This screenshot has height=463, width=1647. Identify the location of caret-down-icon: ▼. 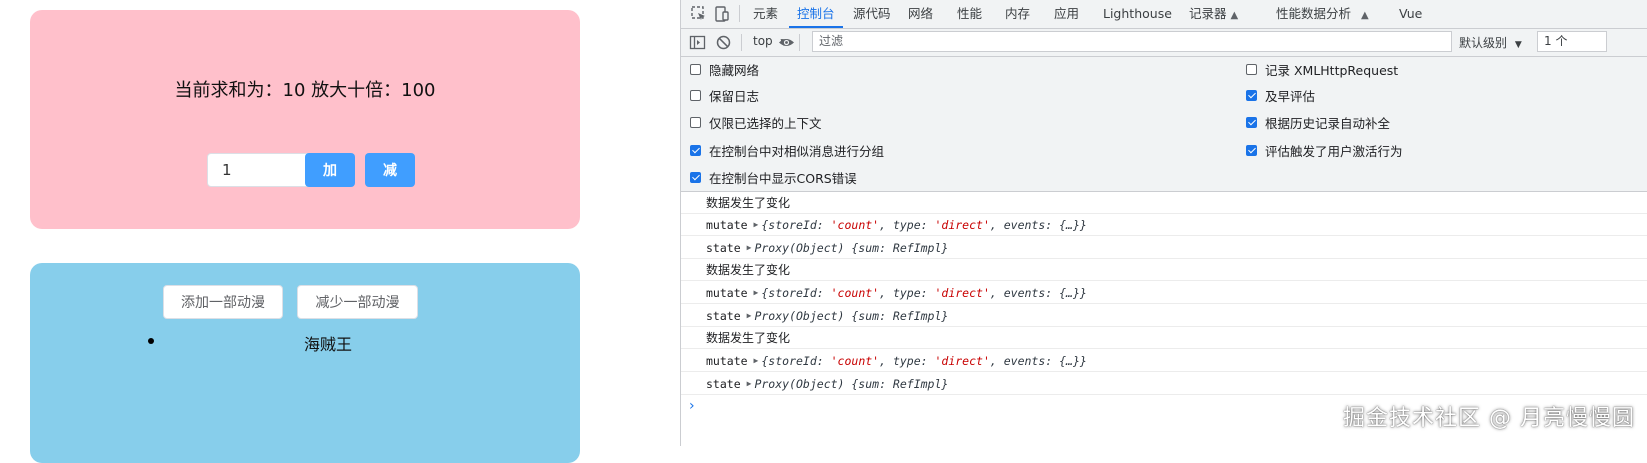
(1518, 45).